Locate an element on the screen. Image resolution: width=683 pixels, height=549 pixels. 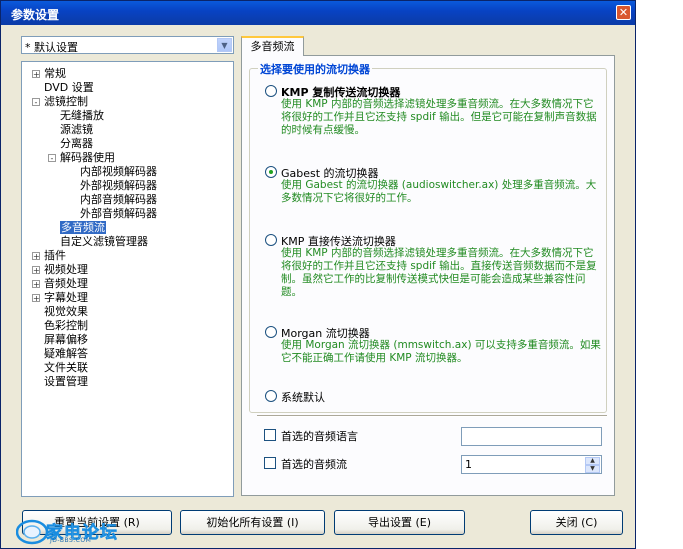
spinner-buttons: ▲ ▼ is located at coordinates (592, 465).